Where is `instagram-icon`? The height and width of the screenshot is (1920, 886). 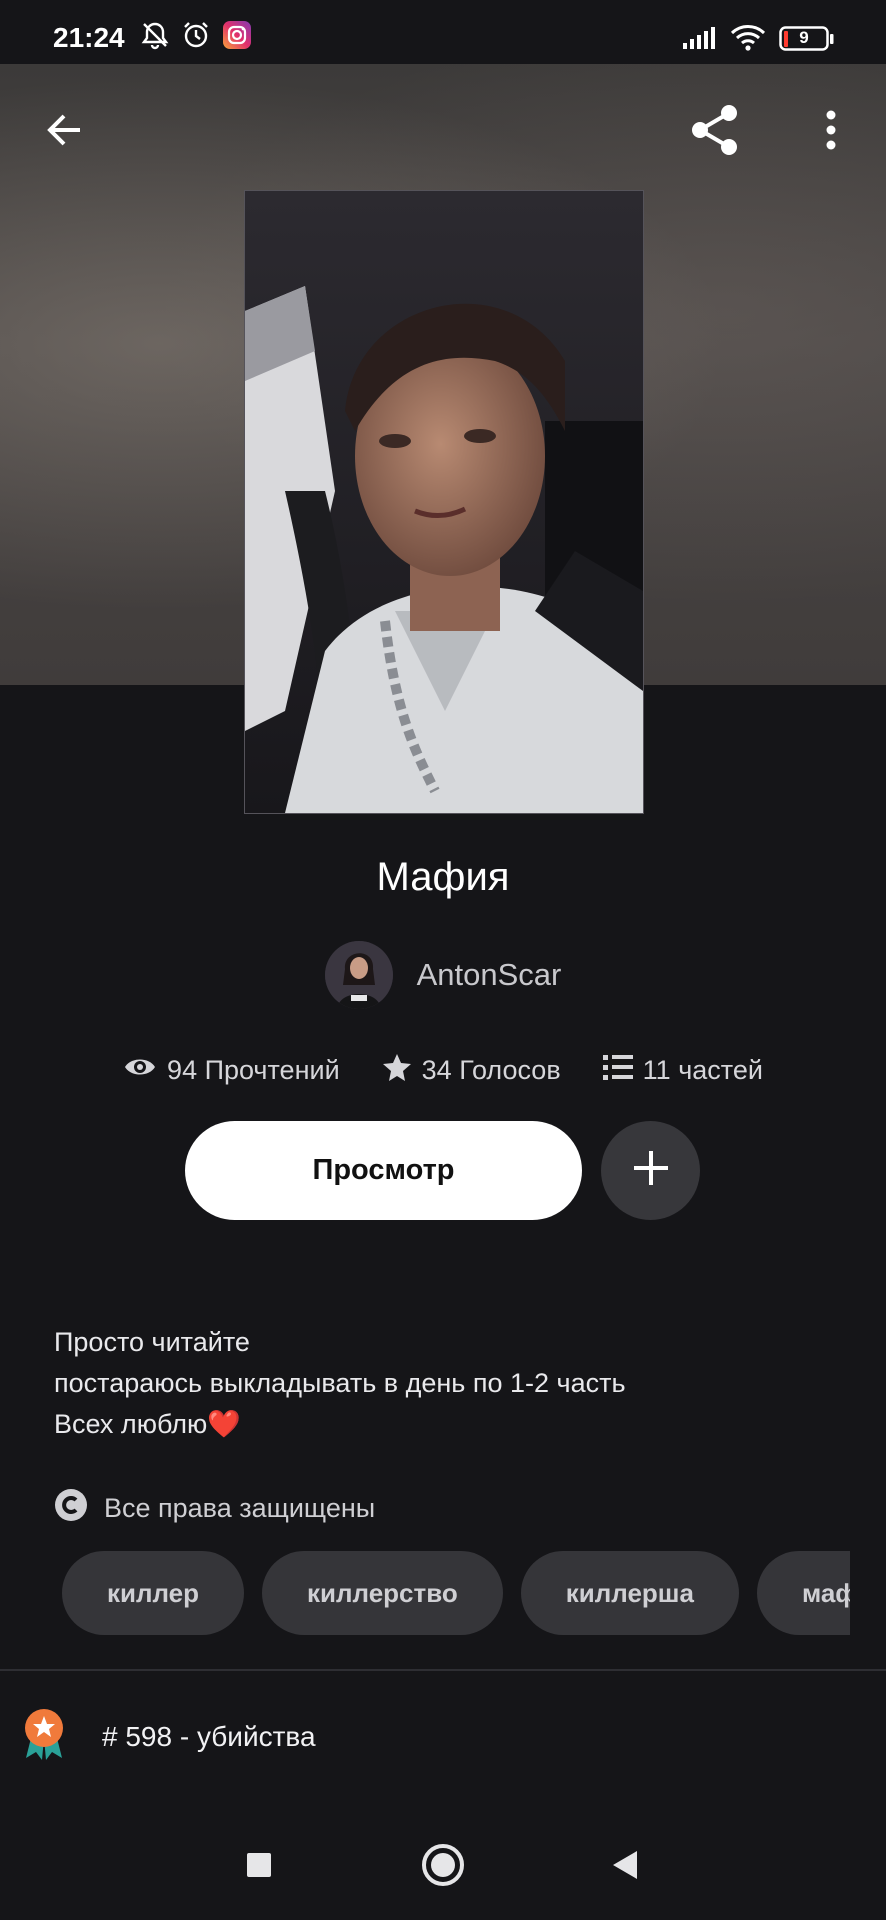 instagram-icon is located at coordinates (237, 37).